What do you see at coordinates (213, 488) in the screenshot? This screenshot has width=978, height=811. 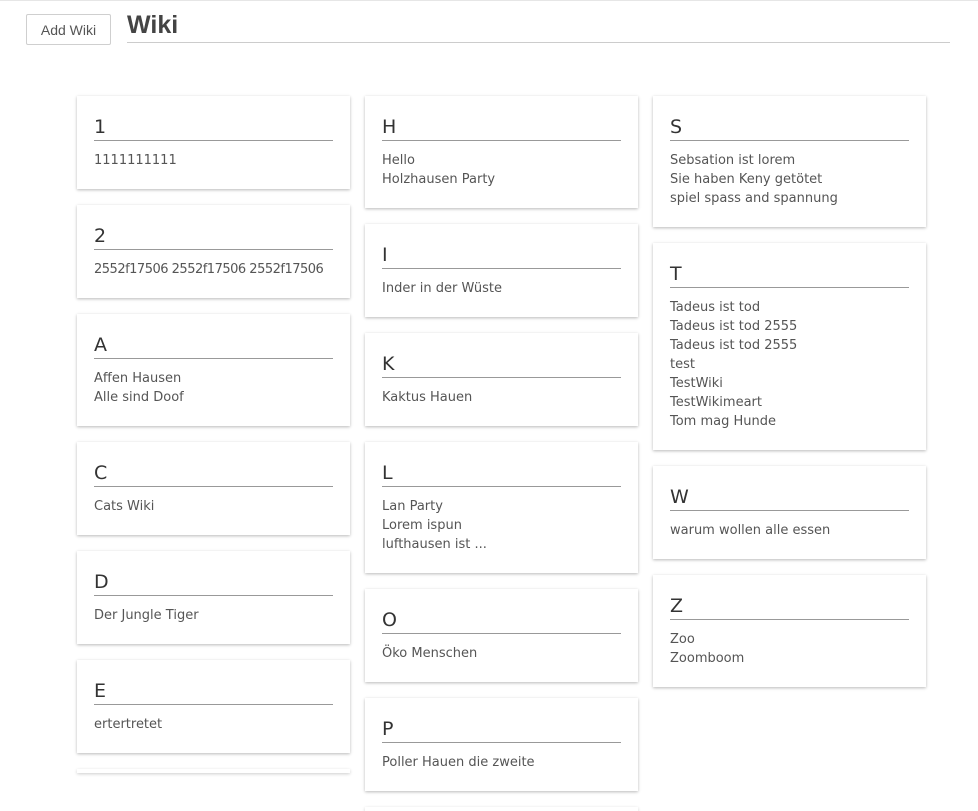 I see `wiki-group-card: C Cats Wiki` at bounding box center [213, 488].